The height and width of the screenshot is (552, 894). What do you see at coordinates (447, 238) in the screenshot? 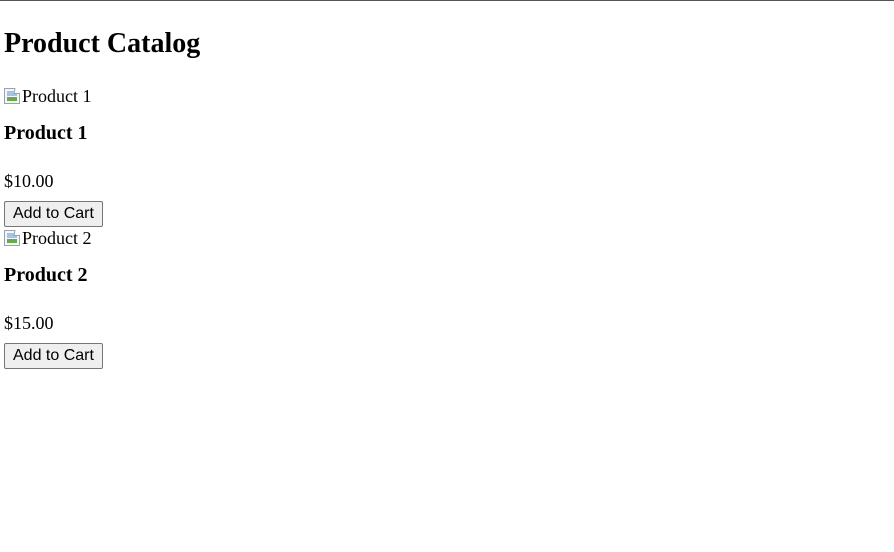
I see `product-image-2: Product 2` at bounding box center [447, 238].